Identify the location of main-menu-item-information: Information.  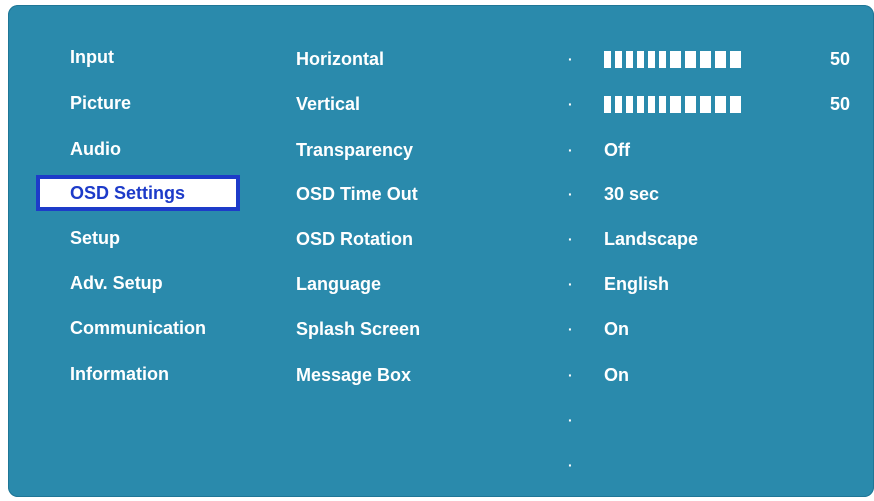
(119, 374).